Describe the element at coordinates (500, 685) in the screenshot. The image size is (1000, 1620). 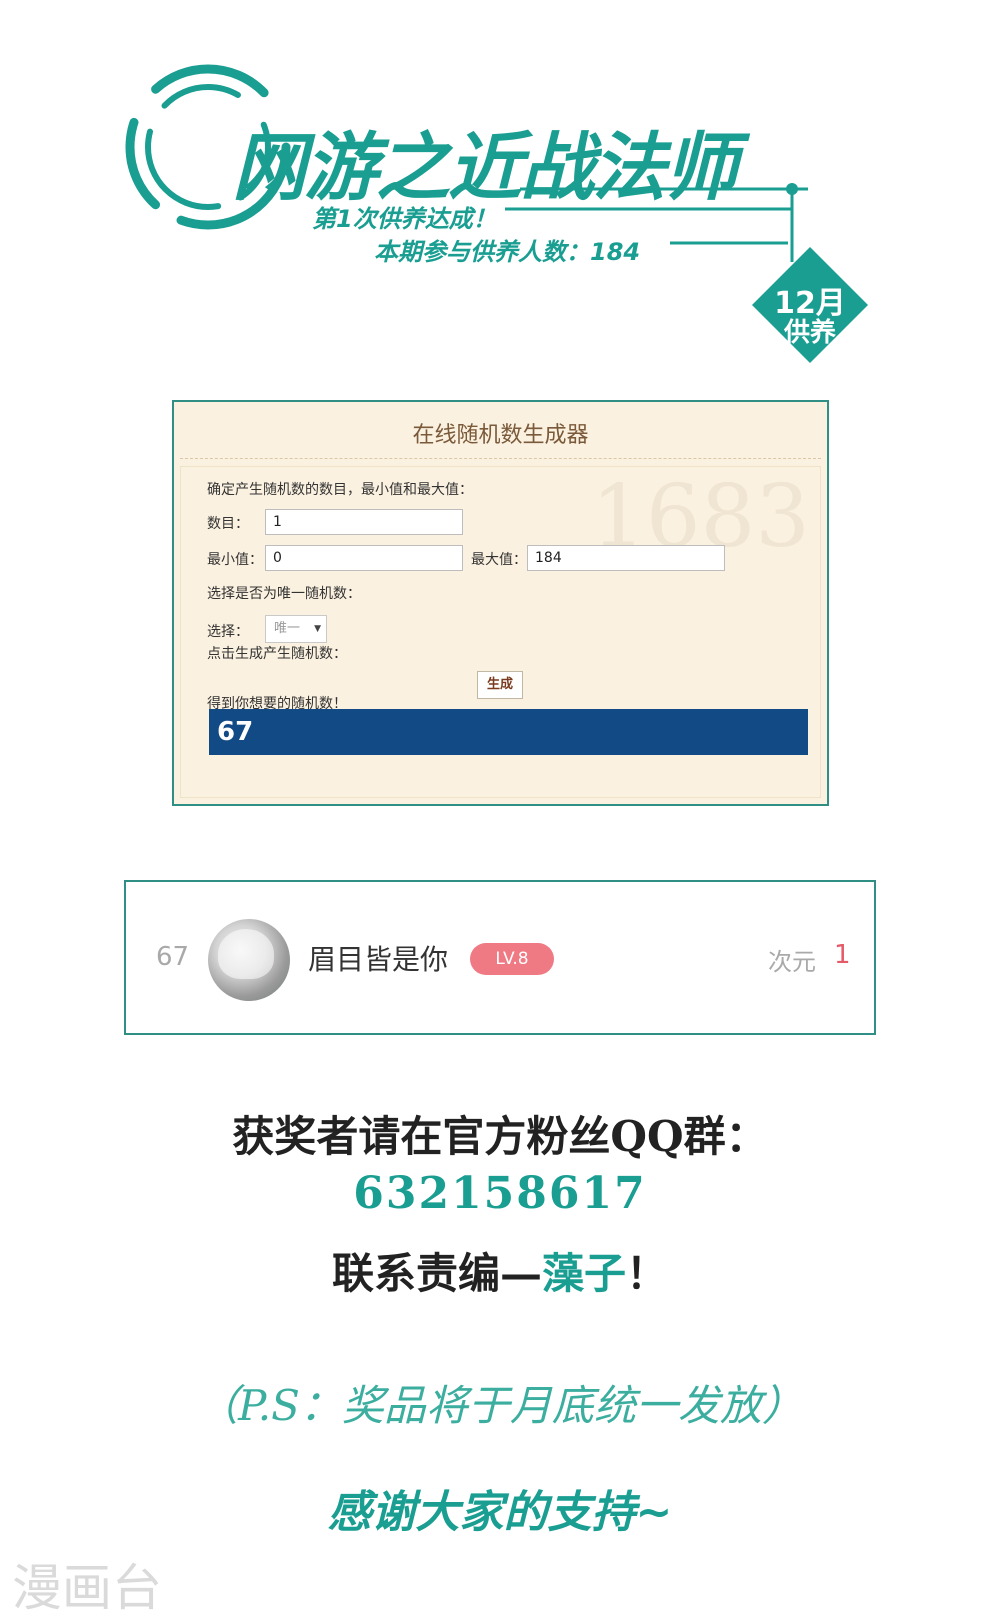
I see `generate-button: 生成` at that location.